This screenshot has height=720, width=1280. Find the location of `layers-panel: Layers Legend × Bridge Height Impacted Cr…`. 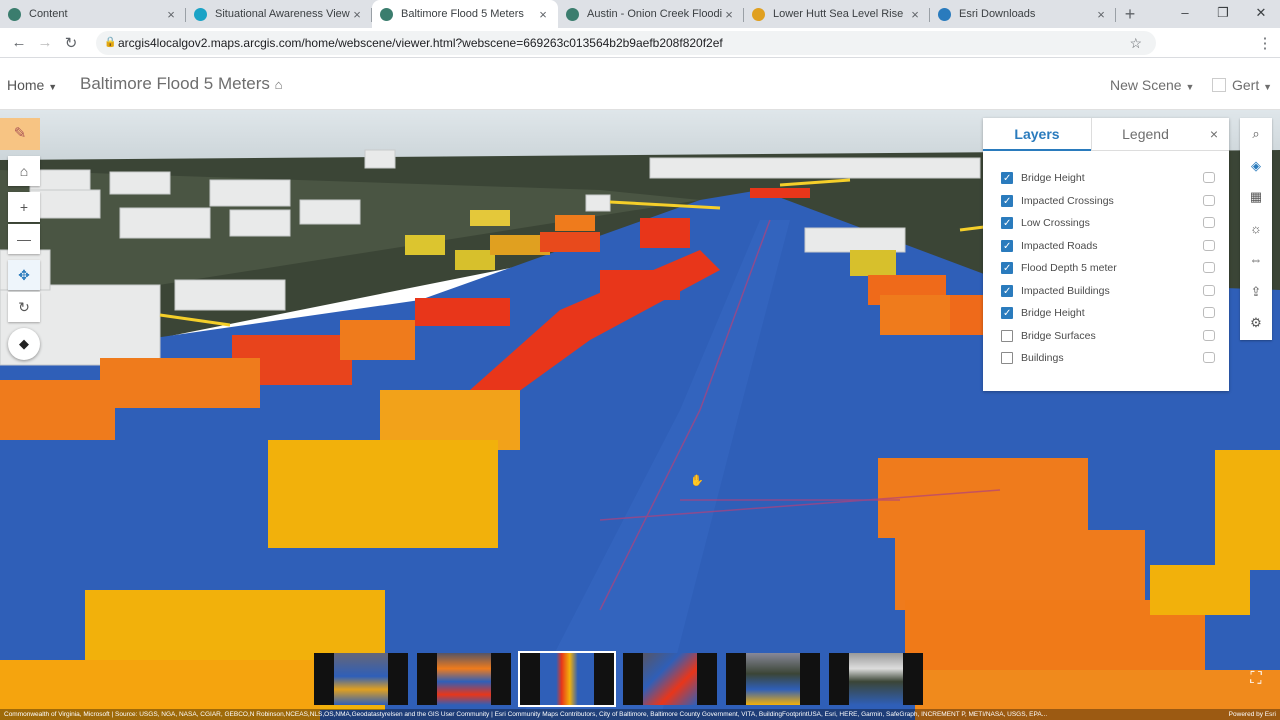

layers-panel: Layers Legend × Bridge Height Impacted Cr… is located at coordinates (1106, 254).